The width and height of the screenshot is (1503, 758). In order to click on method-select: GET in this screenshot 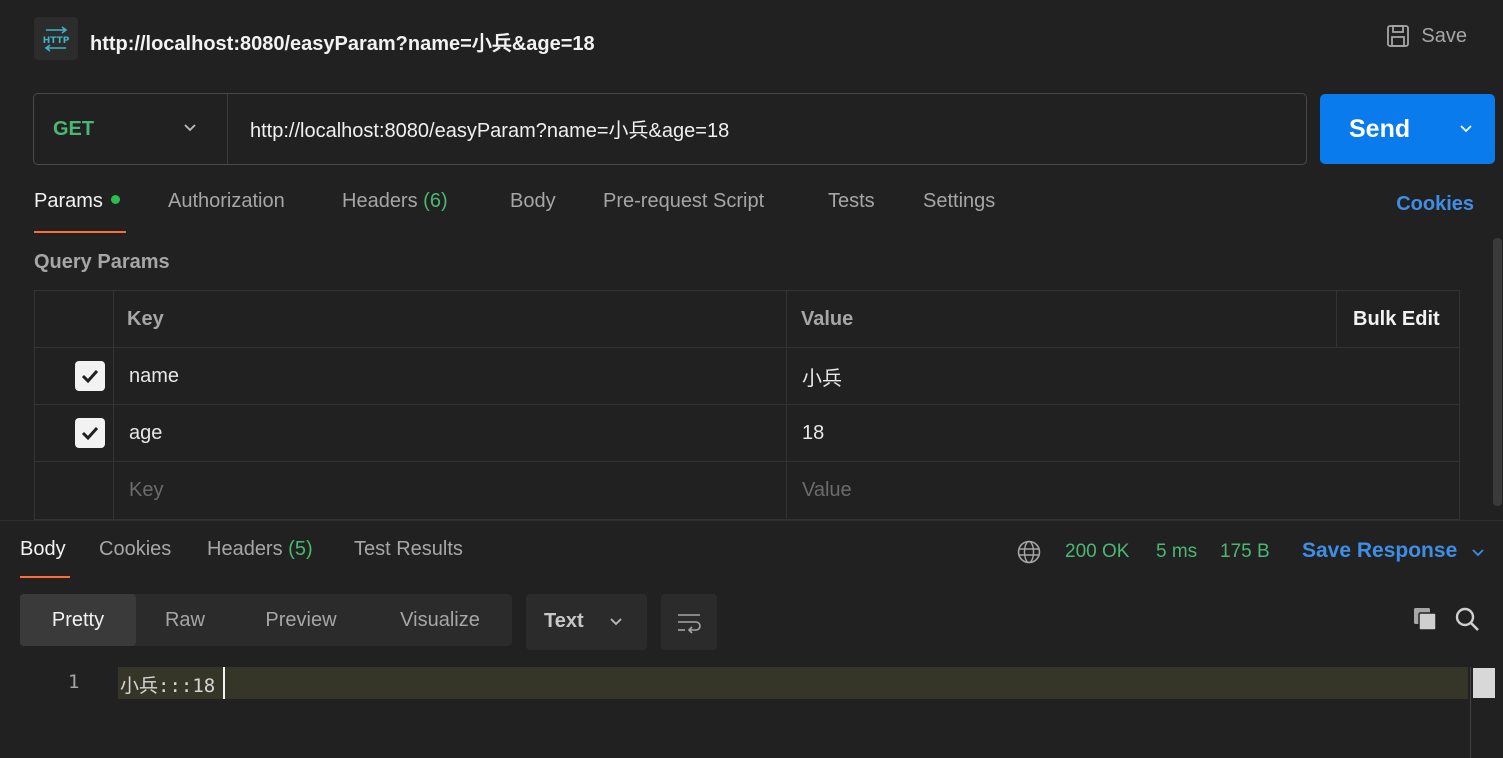, I will do `click(131, 129)`.